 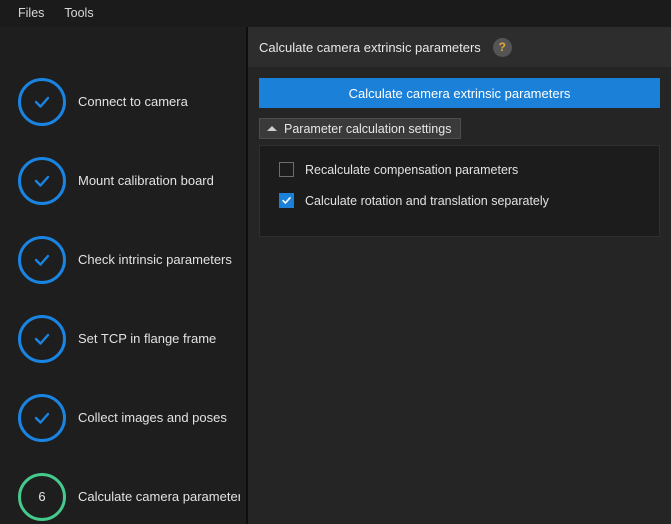 I want to click on page-title: Calculate camera extrinsic parameters, so click(x=370, y=47).